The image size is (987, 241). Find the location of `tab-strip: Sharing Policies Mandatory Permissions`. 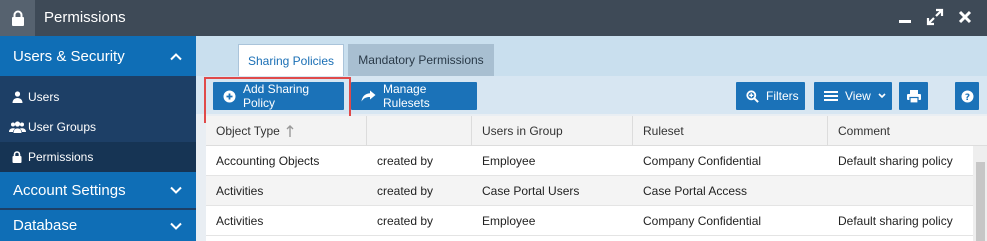

tab-strip: Sharing Policies Mandatory Permissions is located at coordinates (591, 56).